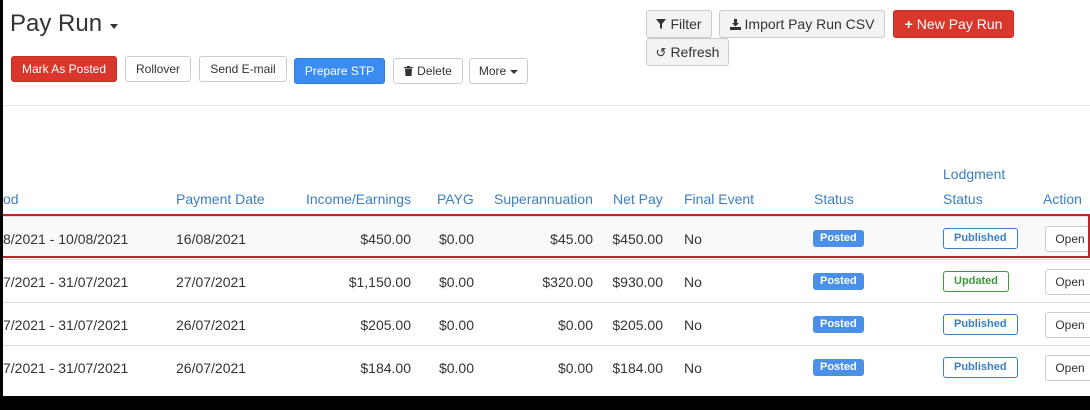 Image resolution: width=1090 pixels, height=410 pixels. I want to click on column-lodgment-line1: Lodgment, so click(974, 174).